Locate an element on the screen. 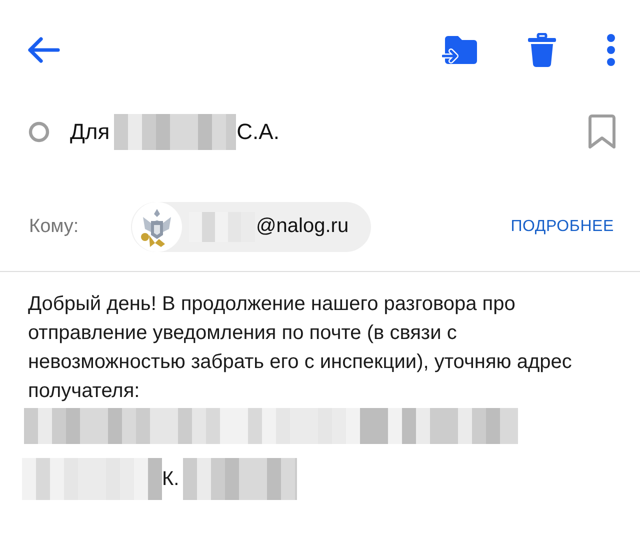 Image resolution: width=640 pixels, height=560 pixels. signature-text: К. is located at coordinates (171, 479).